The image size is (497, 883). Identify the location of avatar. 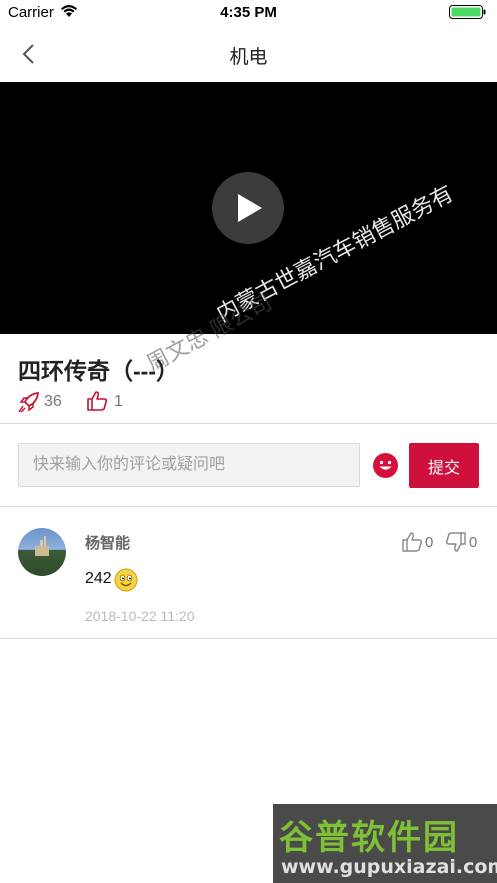
(42, 552).